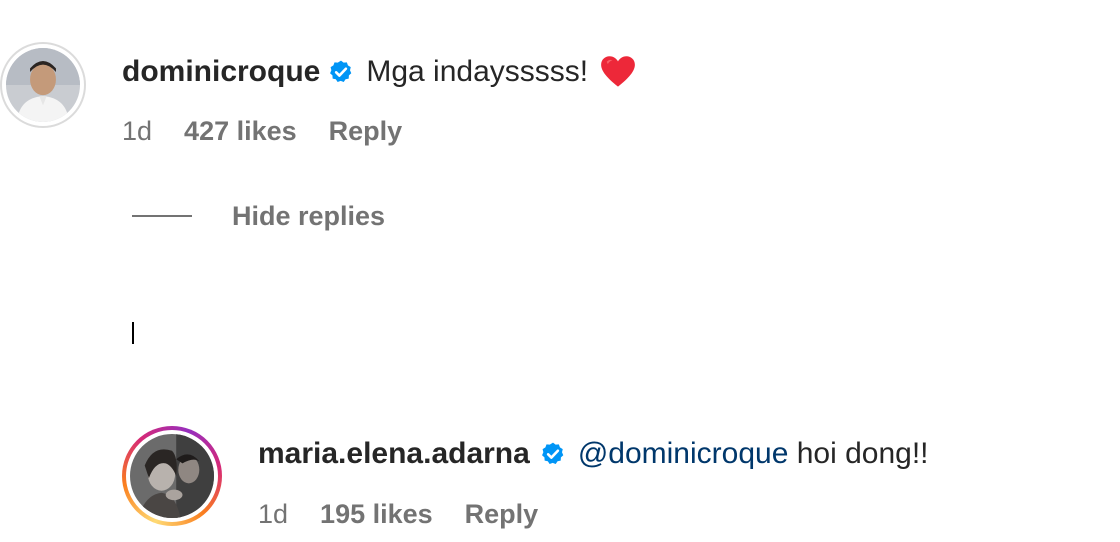 The width and height of the screenshot is (1120, 542). I want to click on hide-replies-button: Hide replies, so click(258, 216).